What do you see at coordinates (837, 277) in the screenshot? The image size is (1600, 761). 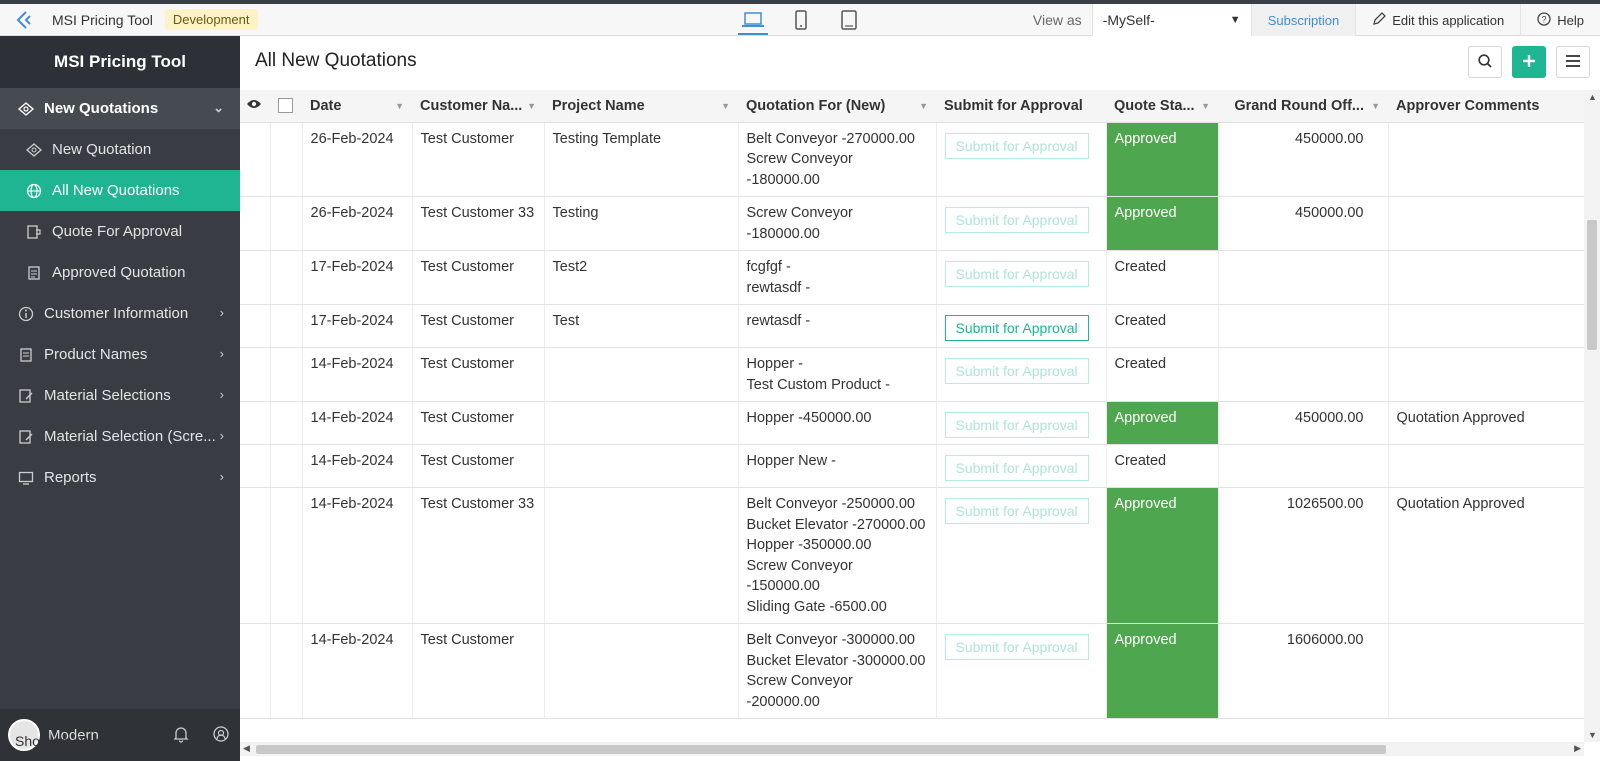 I see `quotation-cell: fcgfgf - rewtasdf -` at bounding box center [837, 277].